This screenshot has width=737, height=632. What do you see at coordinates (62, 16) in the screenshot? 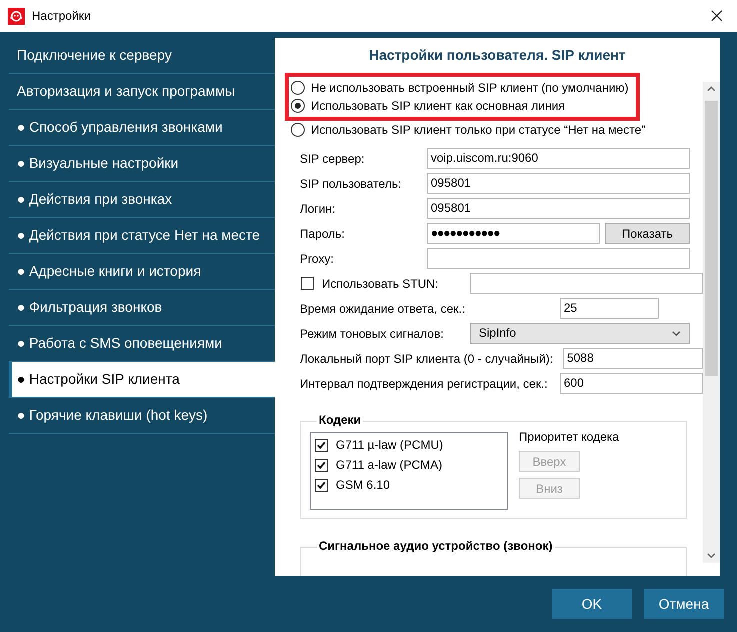
I see `window-title: Настройки` at bounding box center [62, 16].